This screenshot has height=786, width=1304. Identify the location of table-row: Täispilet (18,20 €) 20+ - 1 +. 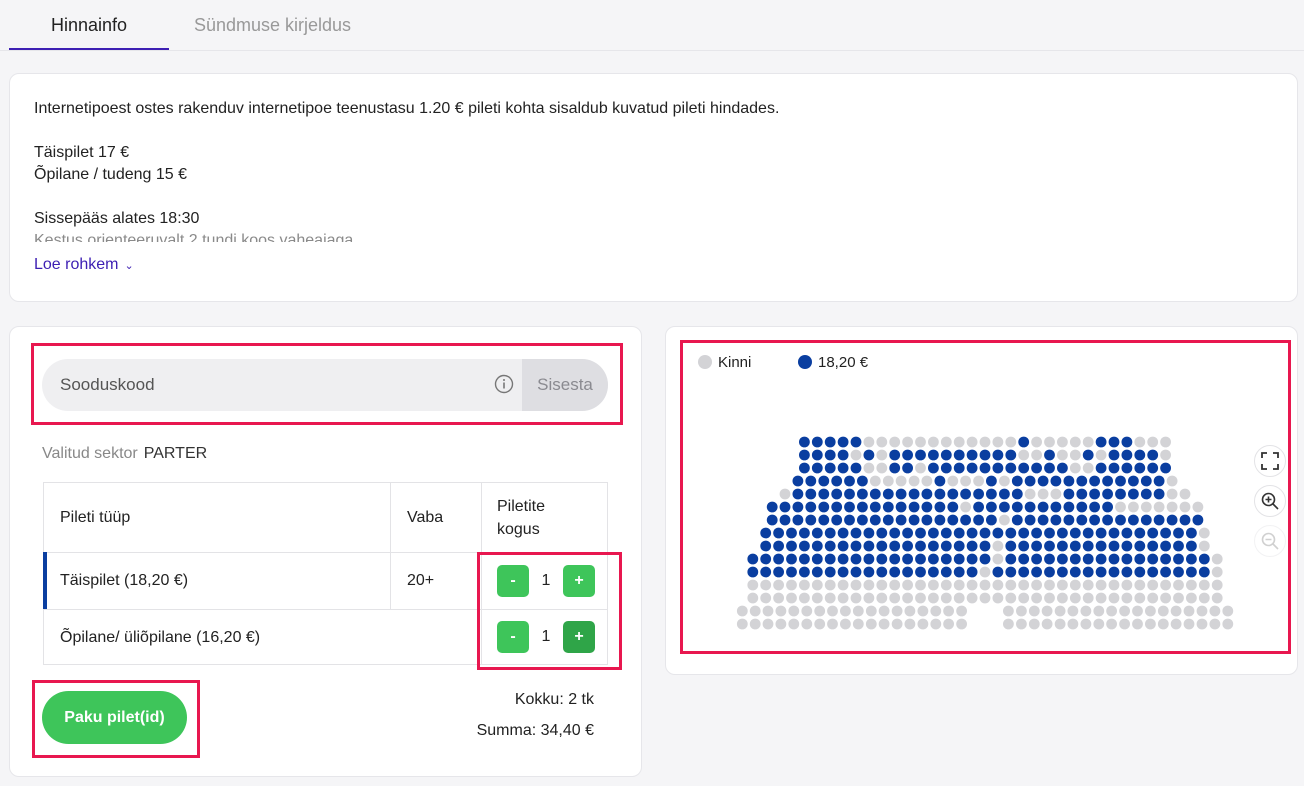
(325, 581).